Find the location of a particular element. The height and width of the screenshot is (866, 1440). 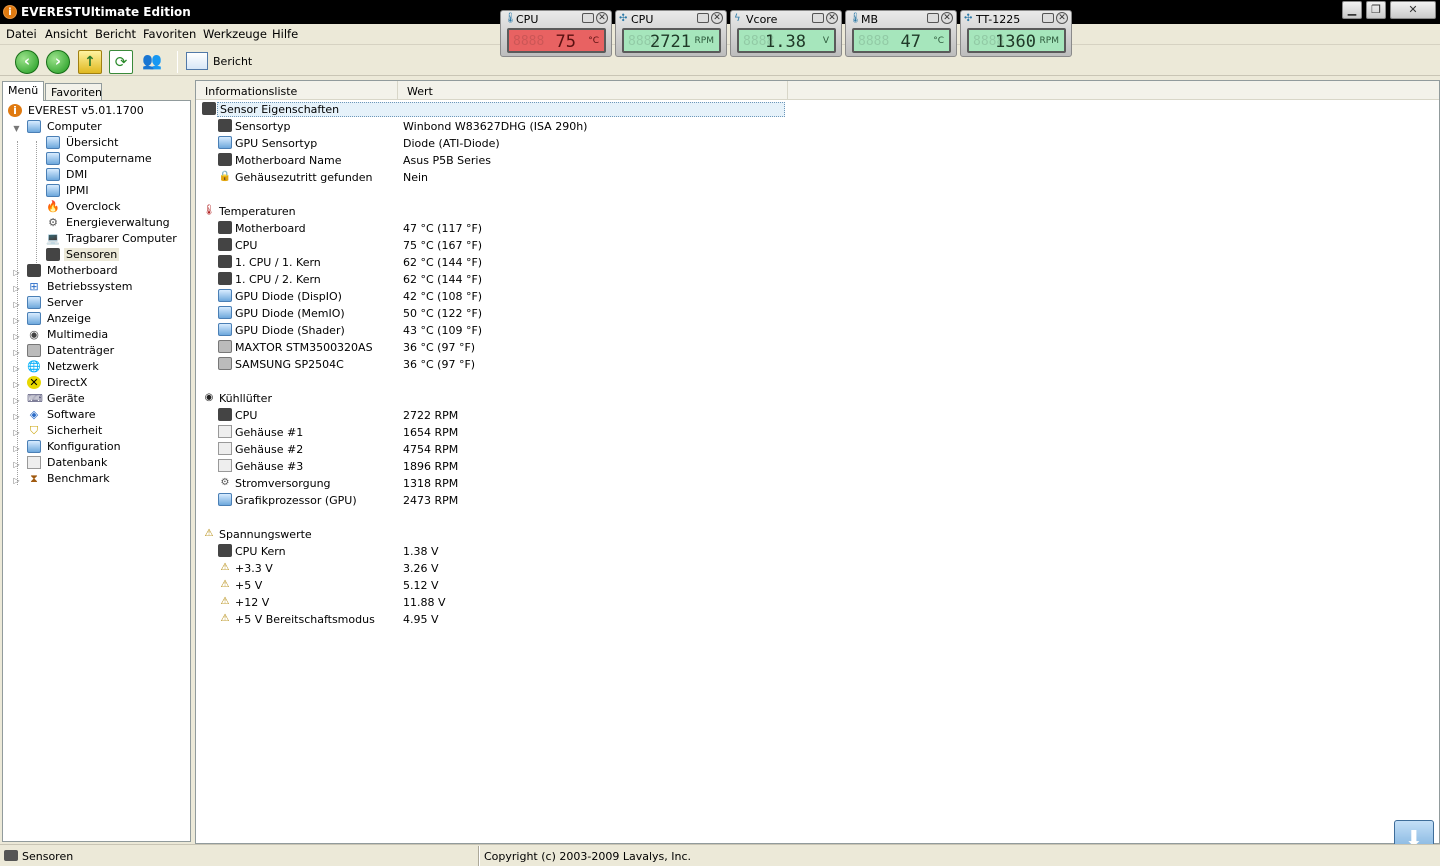

list-item: GPU Diode (Shader) 43 °C (109 °F) is located at coordinates (496, 330).